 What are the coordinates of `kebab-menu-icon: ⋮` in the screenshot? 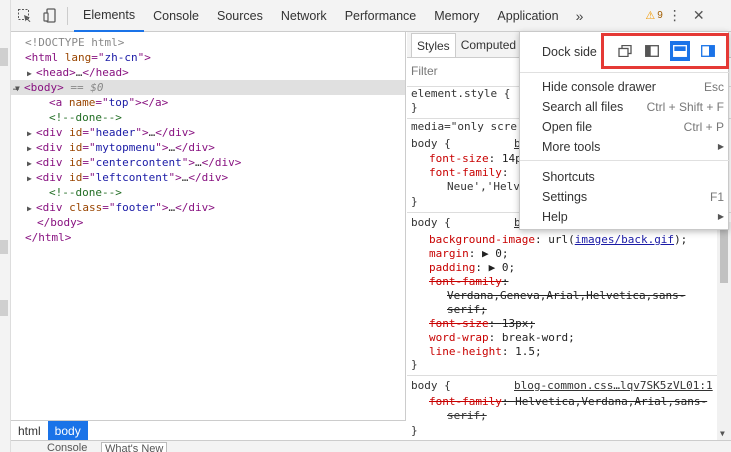 It's located at (675, 16).